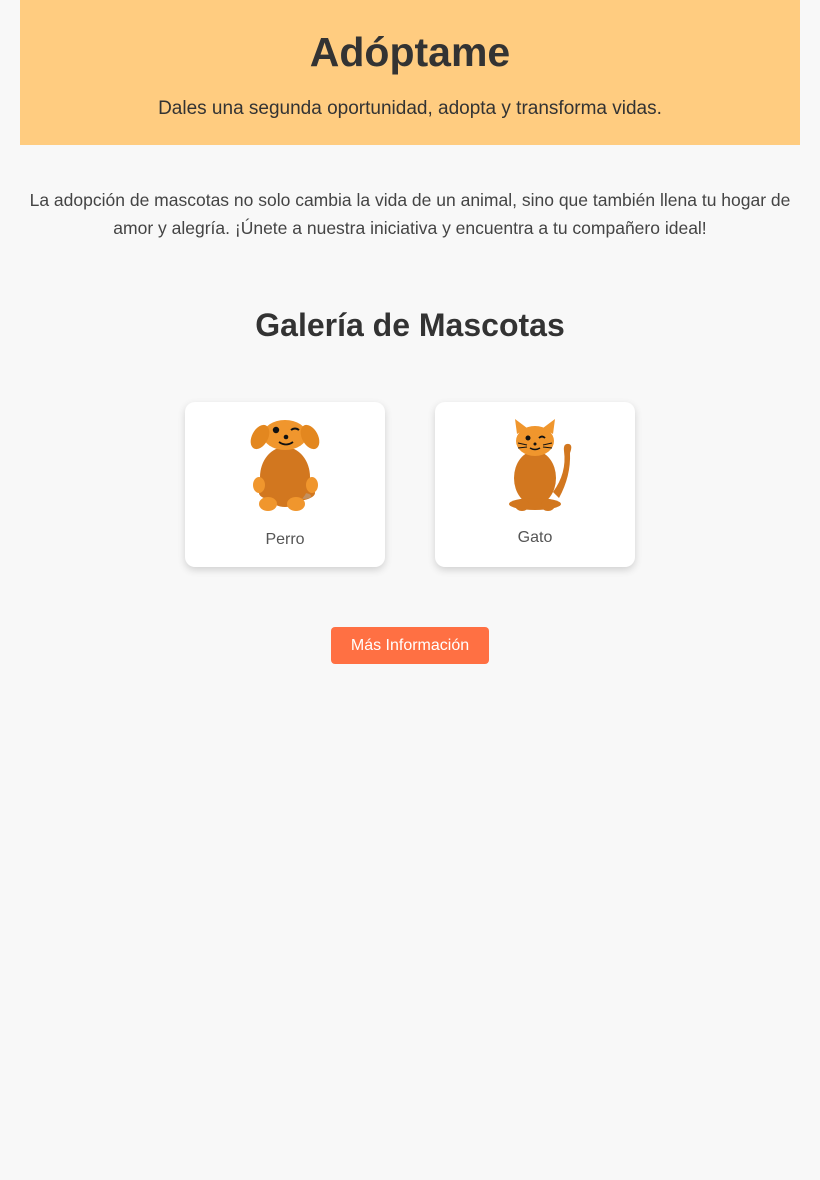  I want to click on pet-label-dog: Perro, so click(285, 539).